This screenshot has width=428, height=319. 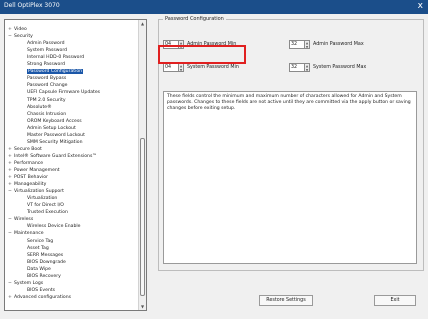 I want to click on tree-item-label: Secure Boot, so click(x=28, y=149).